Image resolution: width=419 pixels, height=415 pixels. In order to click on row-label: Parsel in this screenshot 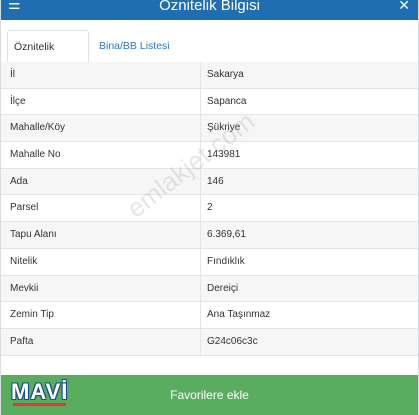, I will do `click(24, 208)`.